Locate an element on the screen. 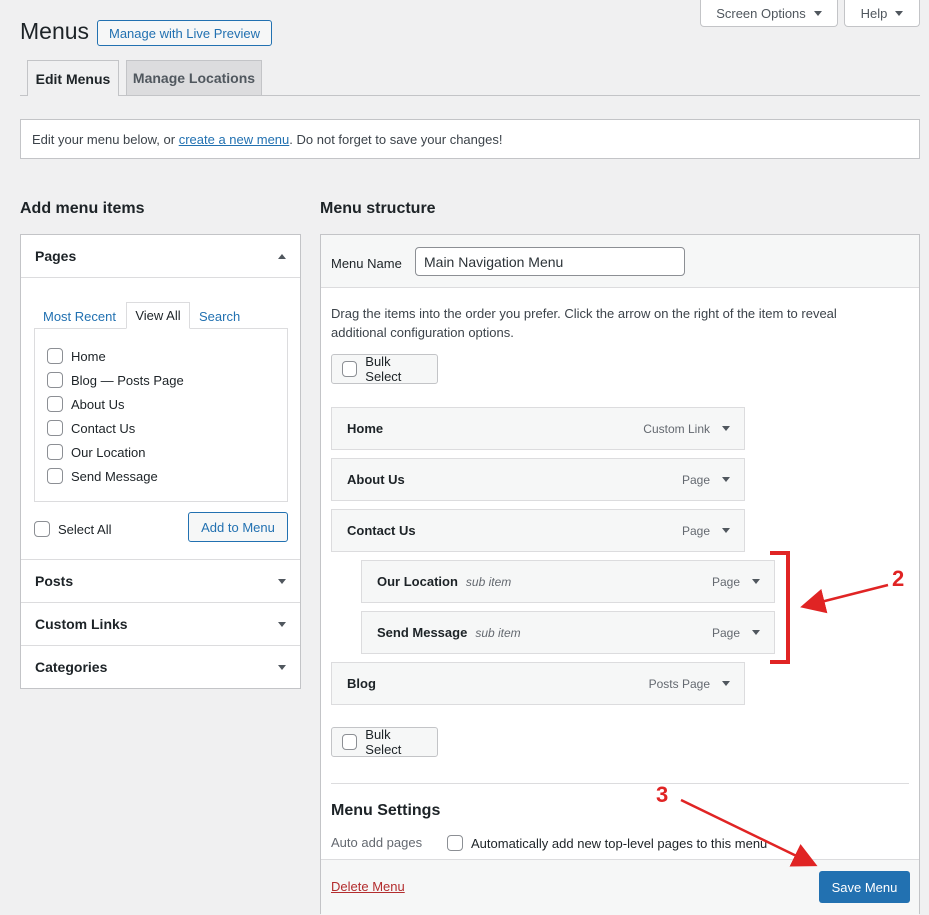 The image size is (929, 915). menu-name-label: Menu Name is located at coordinates (366, 263).